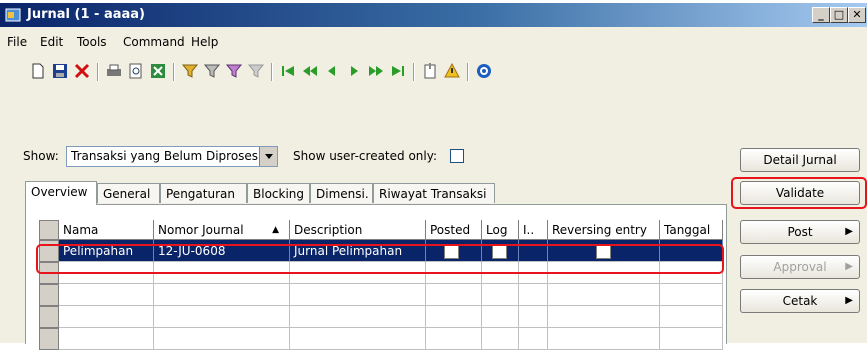  I want to click on previous-record-icon, so click(332, 71).